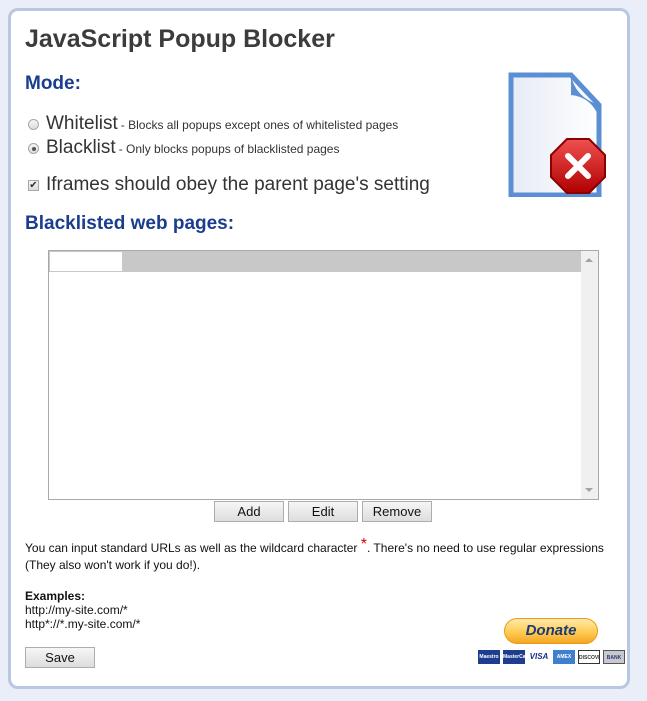 The width and height of the screenshot is (647, 701). What do you see at coordinates (55, 596) in the screenshot?
I see `examples-heading: Examples:` at bounding box center [55, 596].